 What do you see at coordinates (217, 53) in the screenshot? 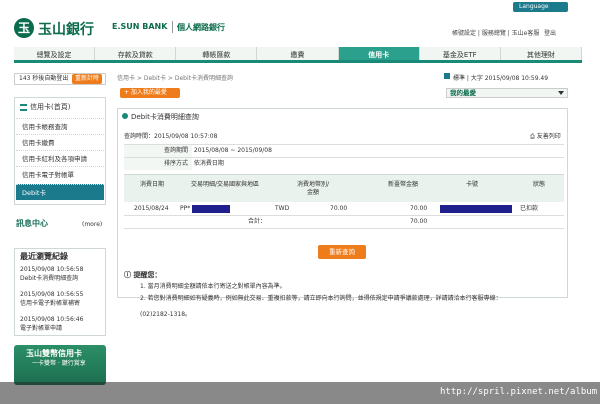
I see `nav-item-transfer: 轉帳匯款` at bounding box center [217, 53].